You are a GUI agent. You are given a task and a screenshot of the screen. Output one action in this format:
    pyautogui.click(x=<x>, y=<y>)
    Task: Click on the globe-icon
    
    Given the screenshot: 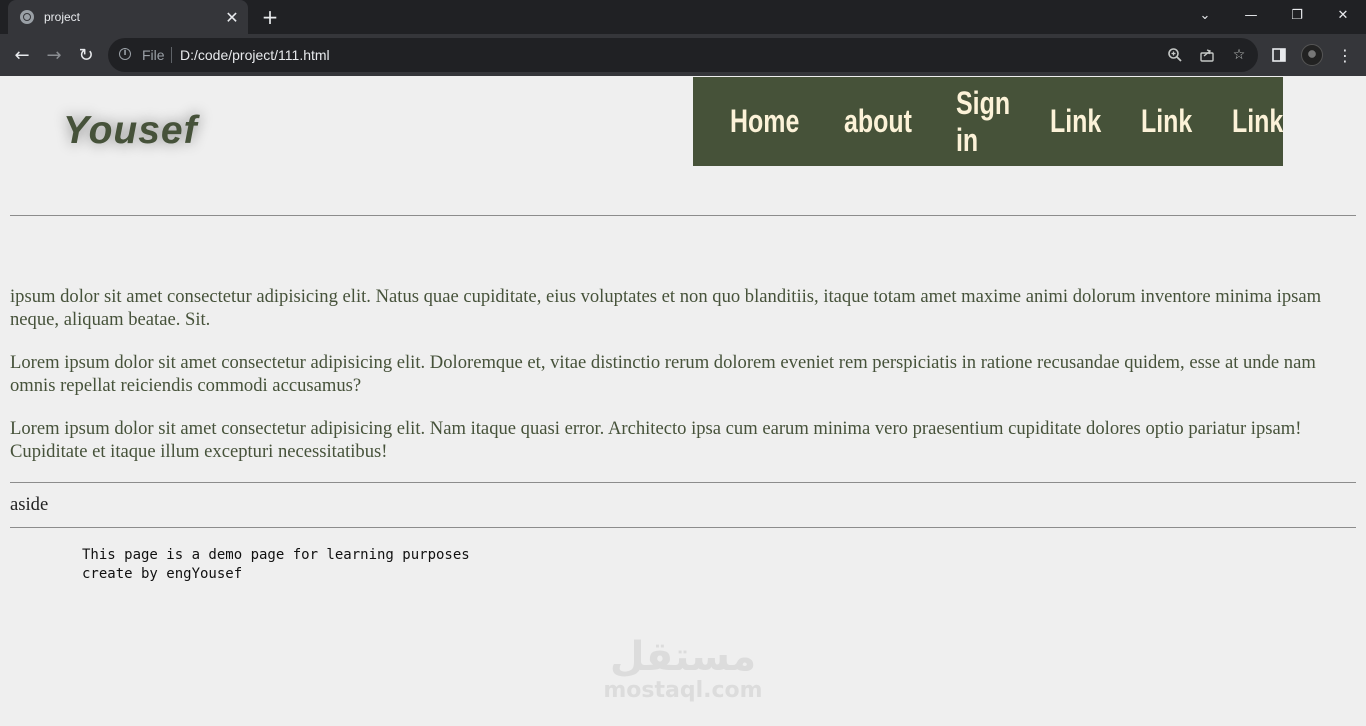 What is the action you would take?
    pyautogui.click(x=27, y=17)
    